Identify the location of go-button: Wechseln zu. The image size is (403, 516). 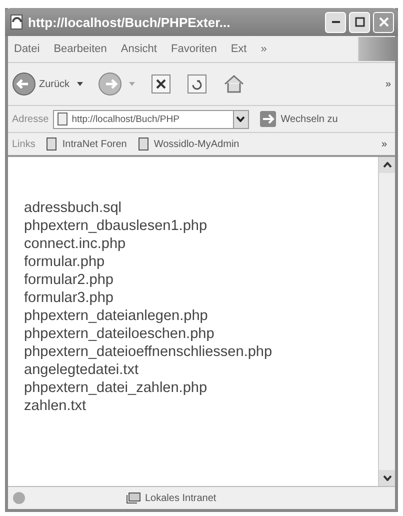
(295, 119).